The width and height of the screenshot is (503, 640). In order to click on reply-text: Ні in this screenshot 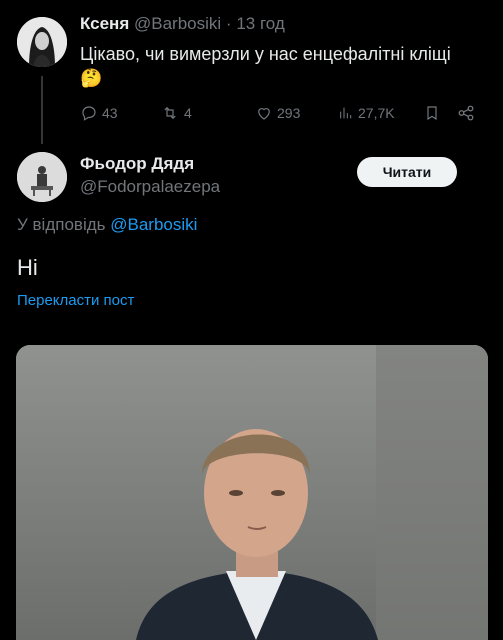, I will do `click(27, 267)`.